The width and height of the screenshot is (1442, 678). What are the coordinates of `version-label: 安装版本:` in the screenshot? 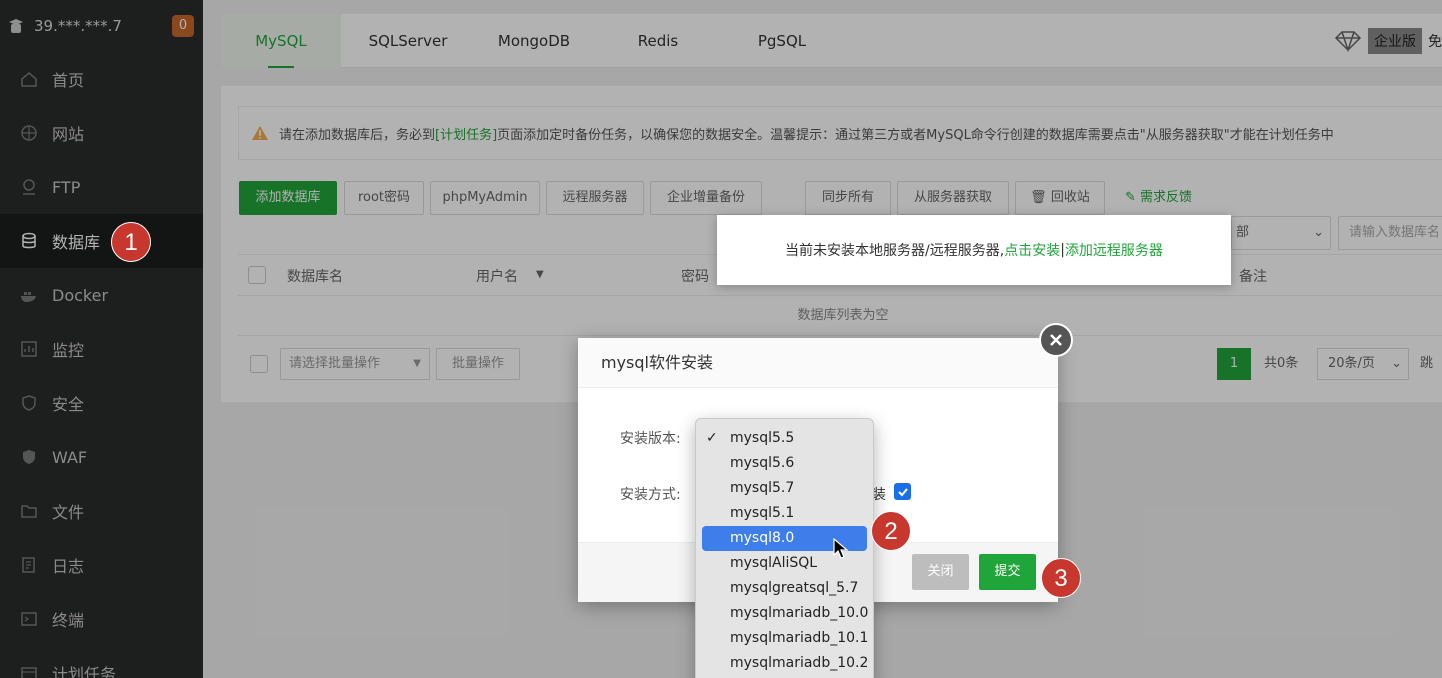 It's located at (650, 439).